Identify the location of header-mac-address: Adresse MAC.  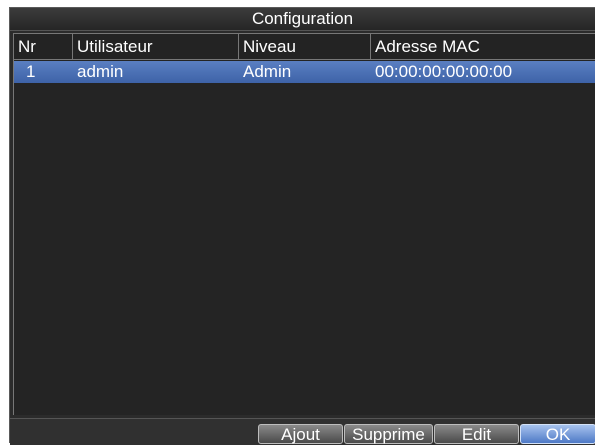
(427, 46).